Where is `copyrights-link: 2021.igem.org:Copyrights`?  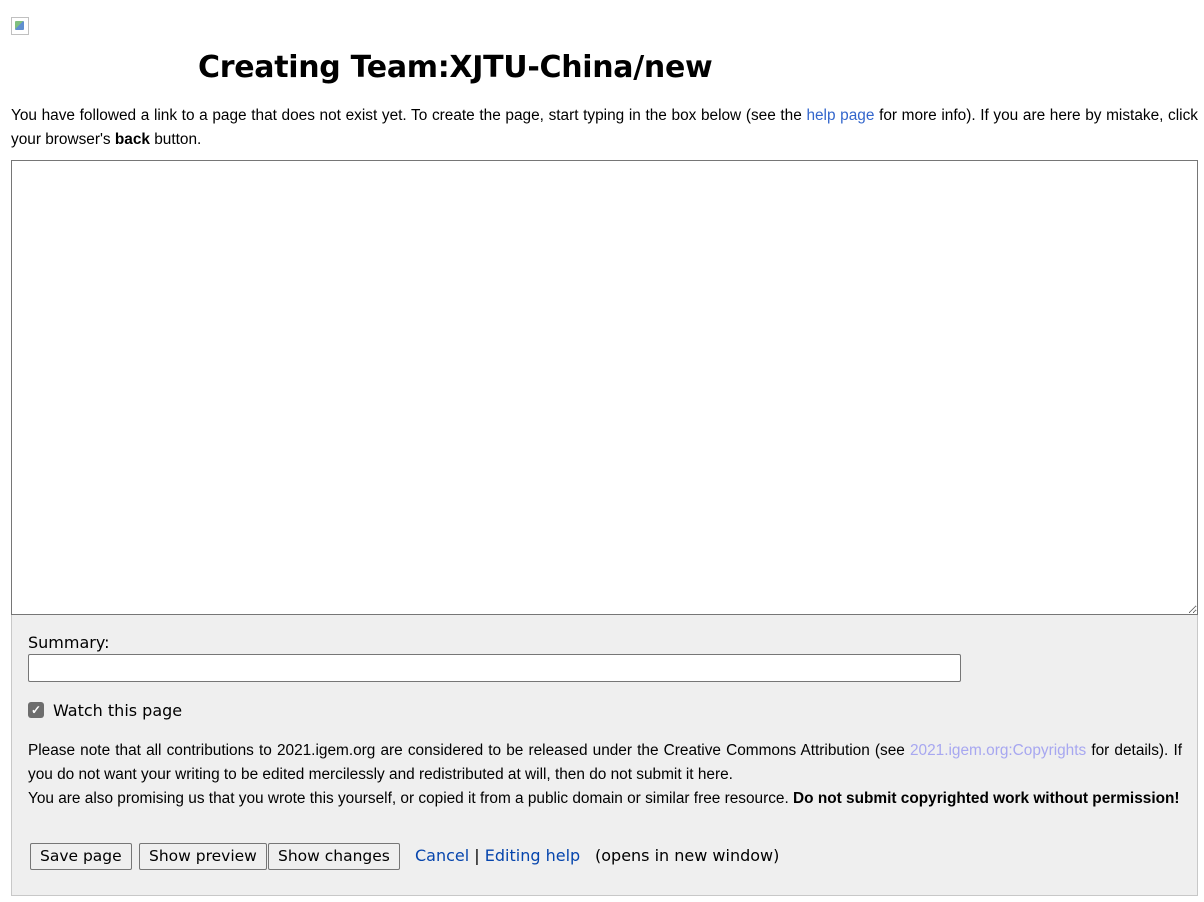
copyrights-link: 2021.igem.org:Copyrights is located at coordinates (998, 750).